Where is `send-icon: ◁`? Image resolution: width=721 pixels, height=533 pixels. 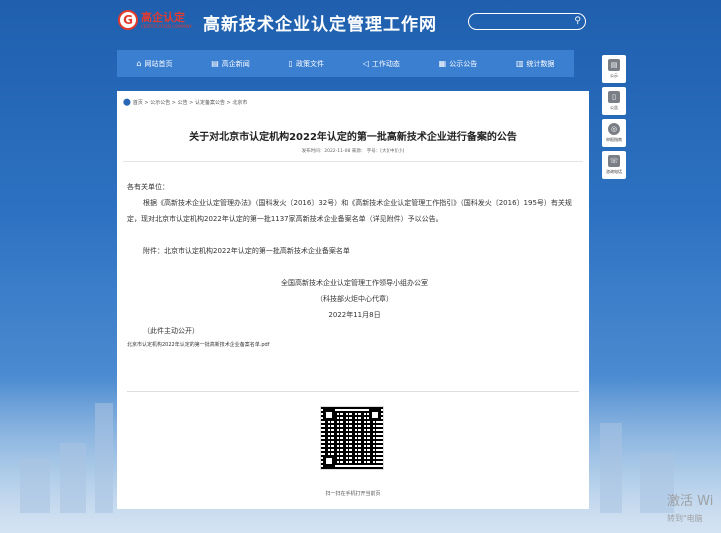 send-icon: ◁ is located at coordinates (365, 63).